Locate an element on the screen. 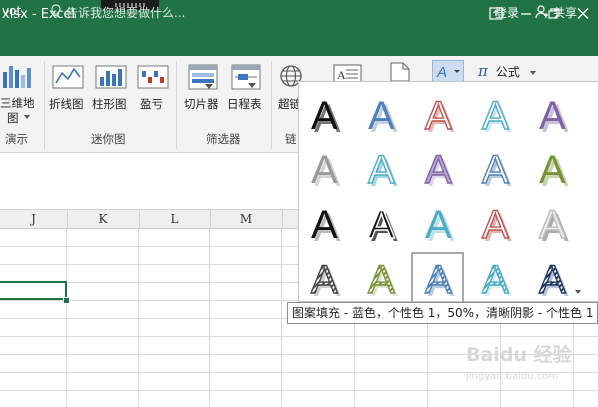 Image resolution: width=598 pixels, height=407 pixels. wordart-style-9: AA is located at coordinates (496, 168).